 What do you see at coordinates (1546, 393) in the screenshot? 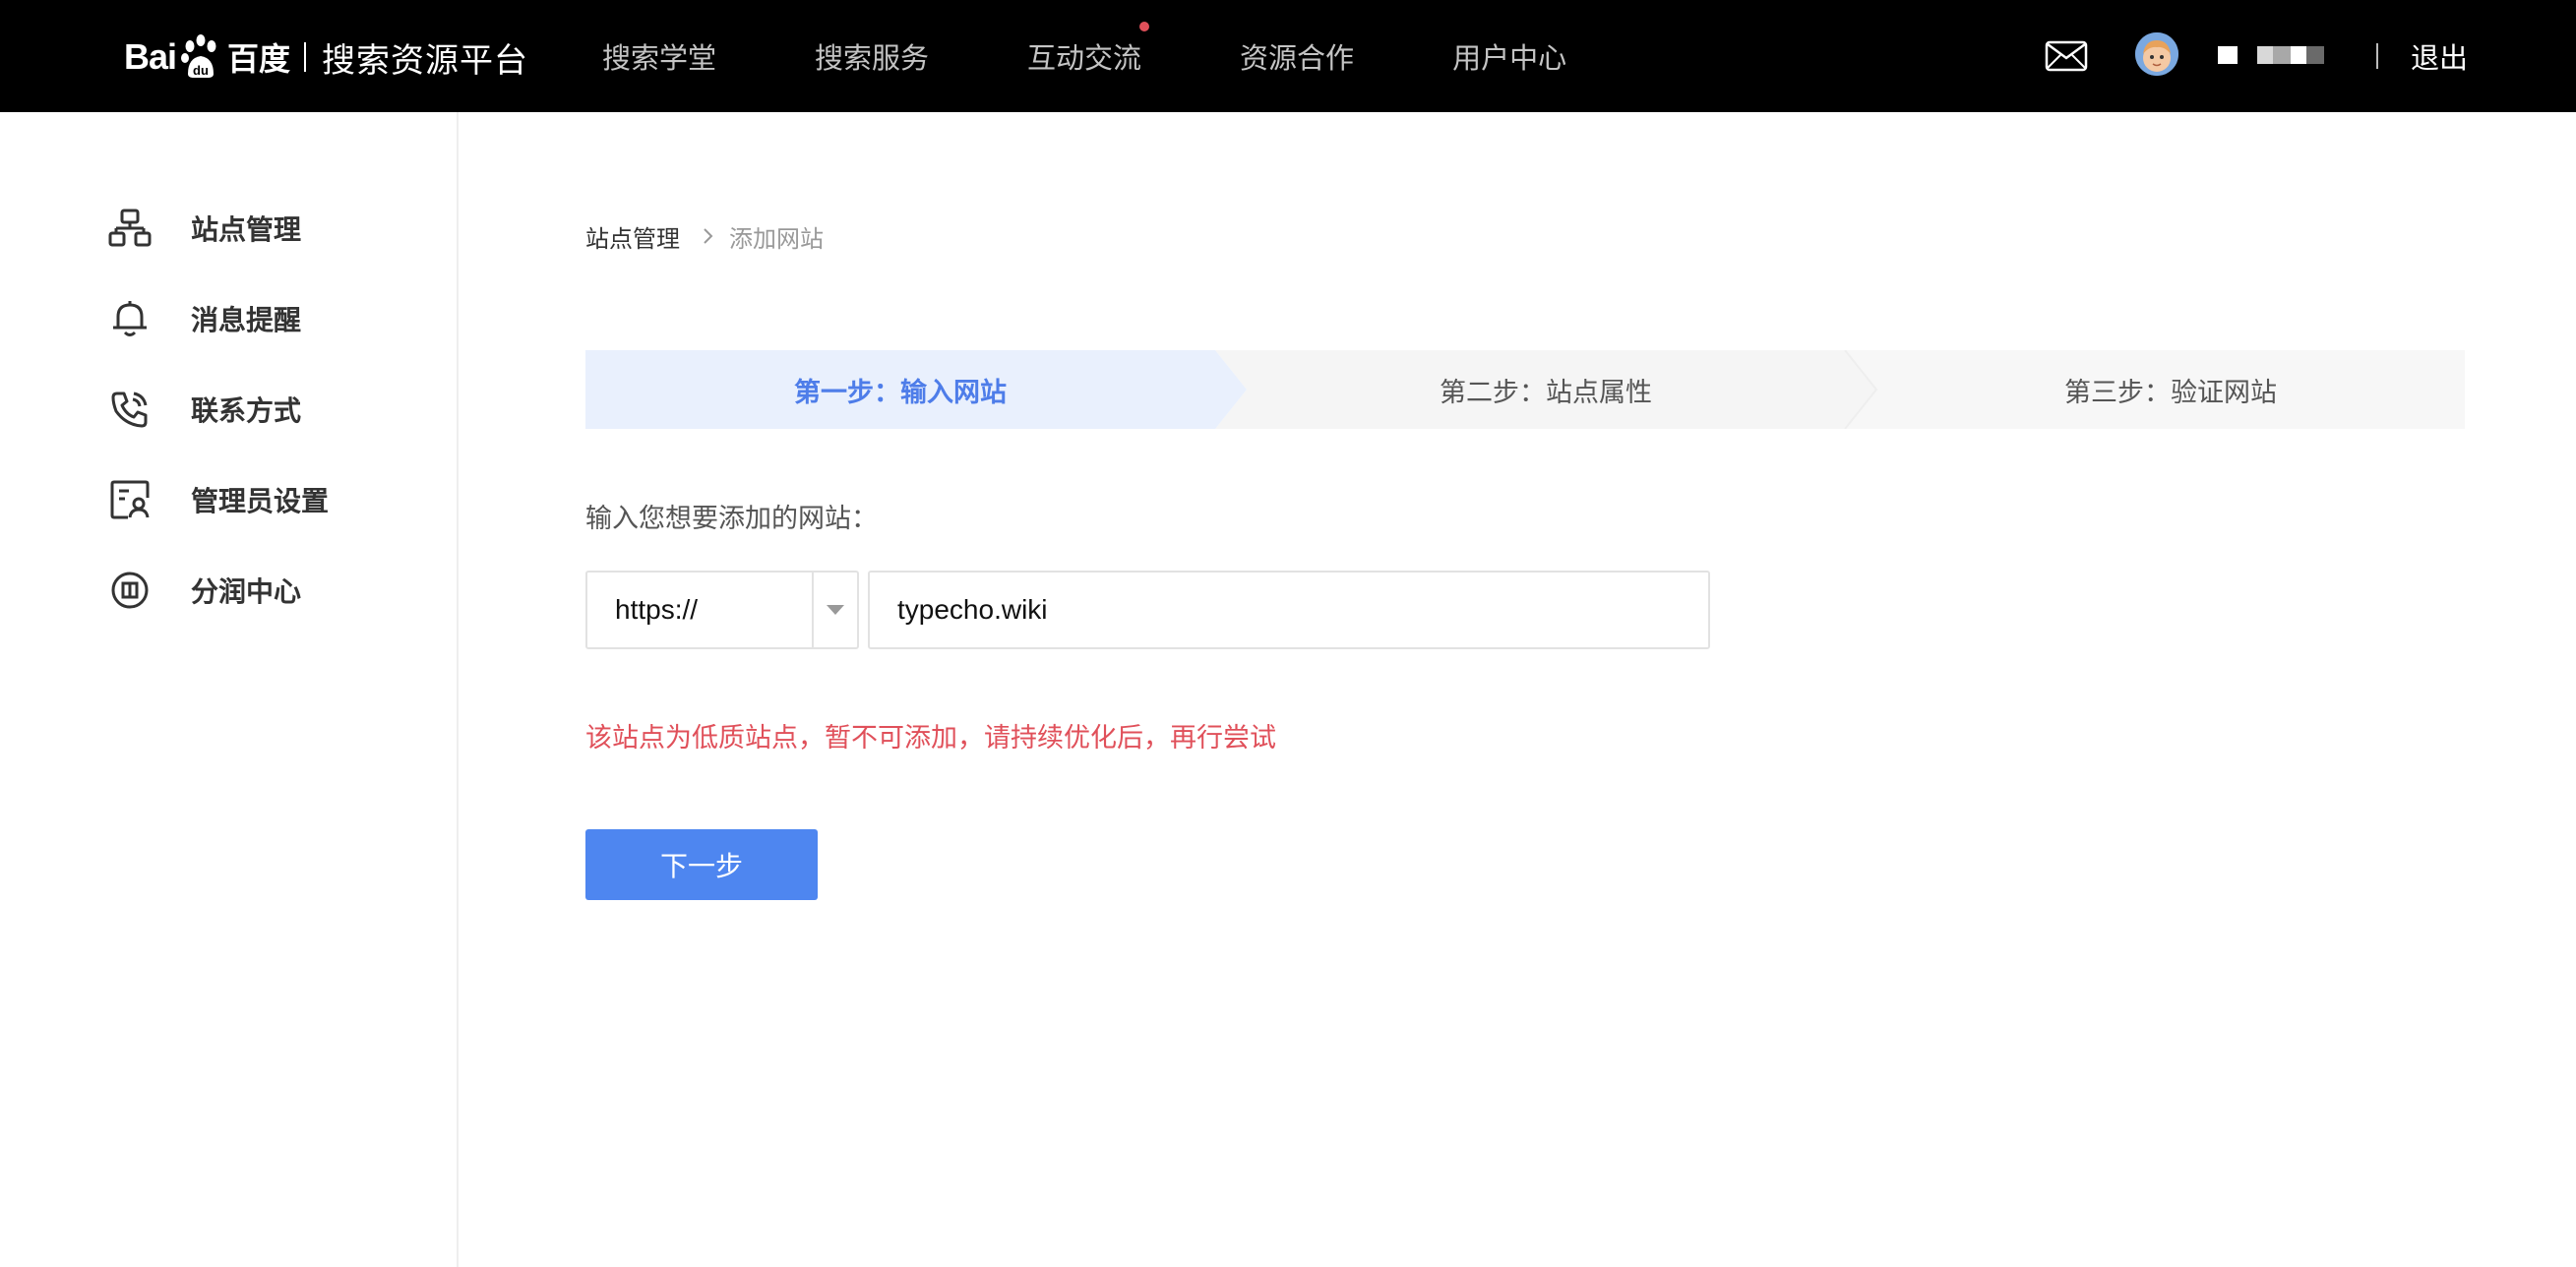
I see `step-2-tab: 第二步：站点属性` at bounding box center [1546, 393].